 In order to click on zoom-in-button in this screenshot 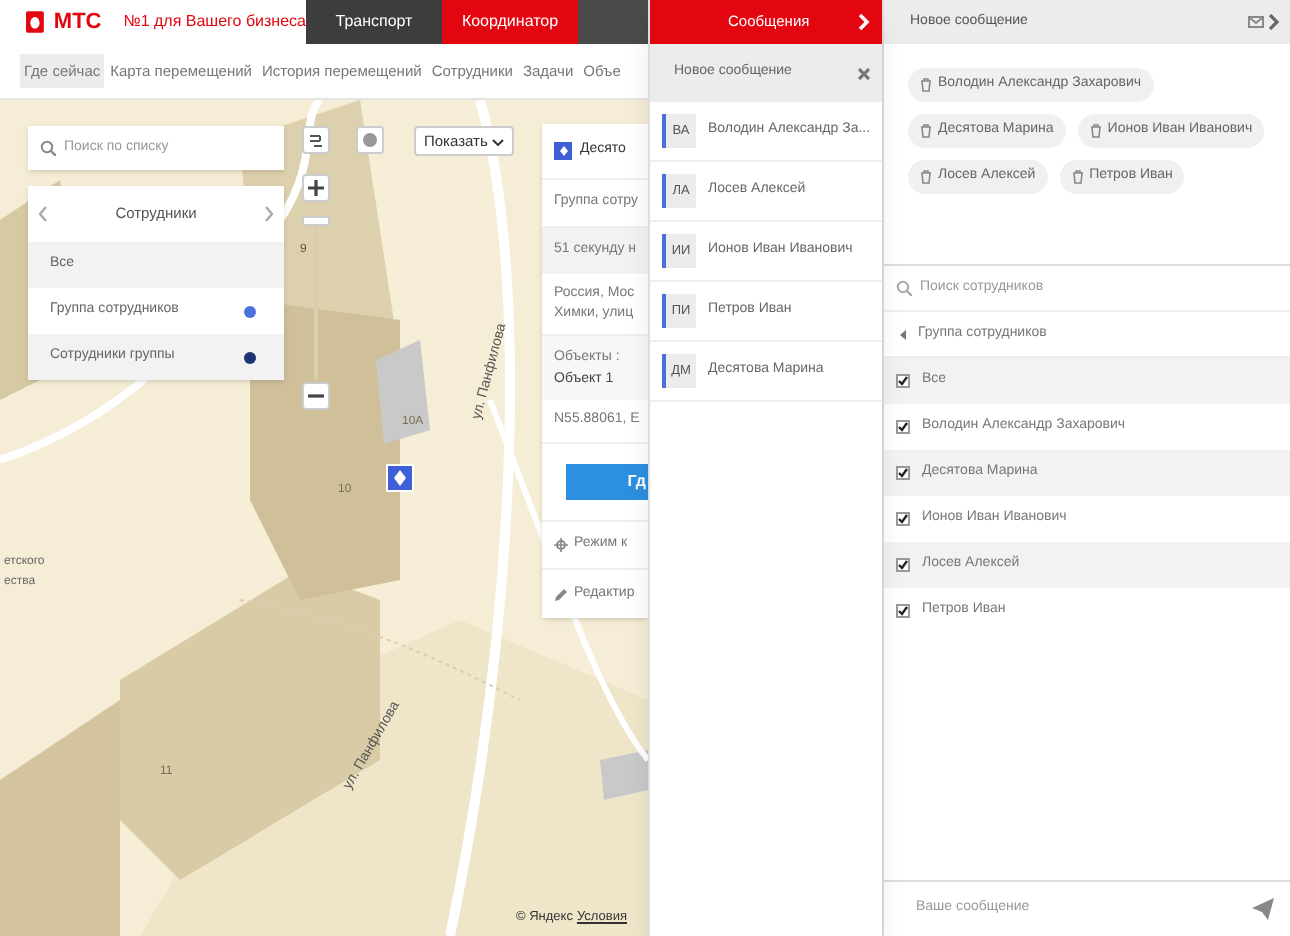, I will do `click(316, 188)`.